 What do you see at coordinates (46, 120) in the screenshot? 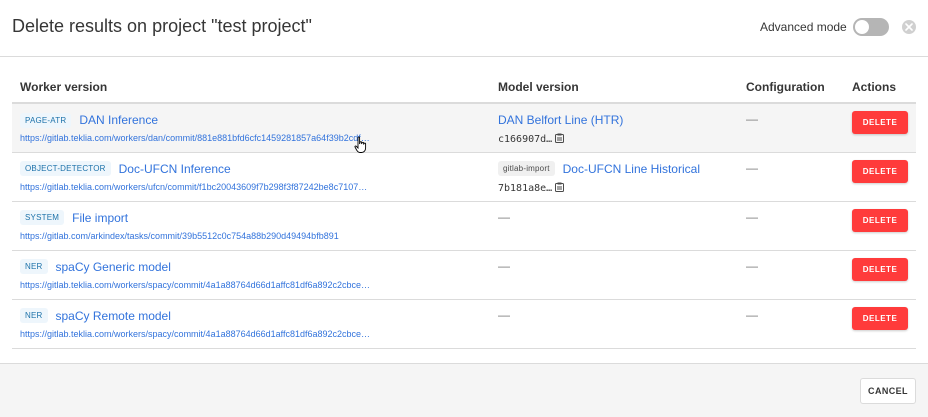
I see `worker-type-tag: PAGE-ATR` at bounding box center [46, 120].